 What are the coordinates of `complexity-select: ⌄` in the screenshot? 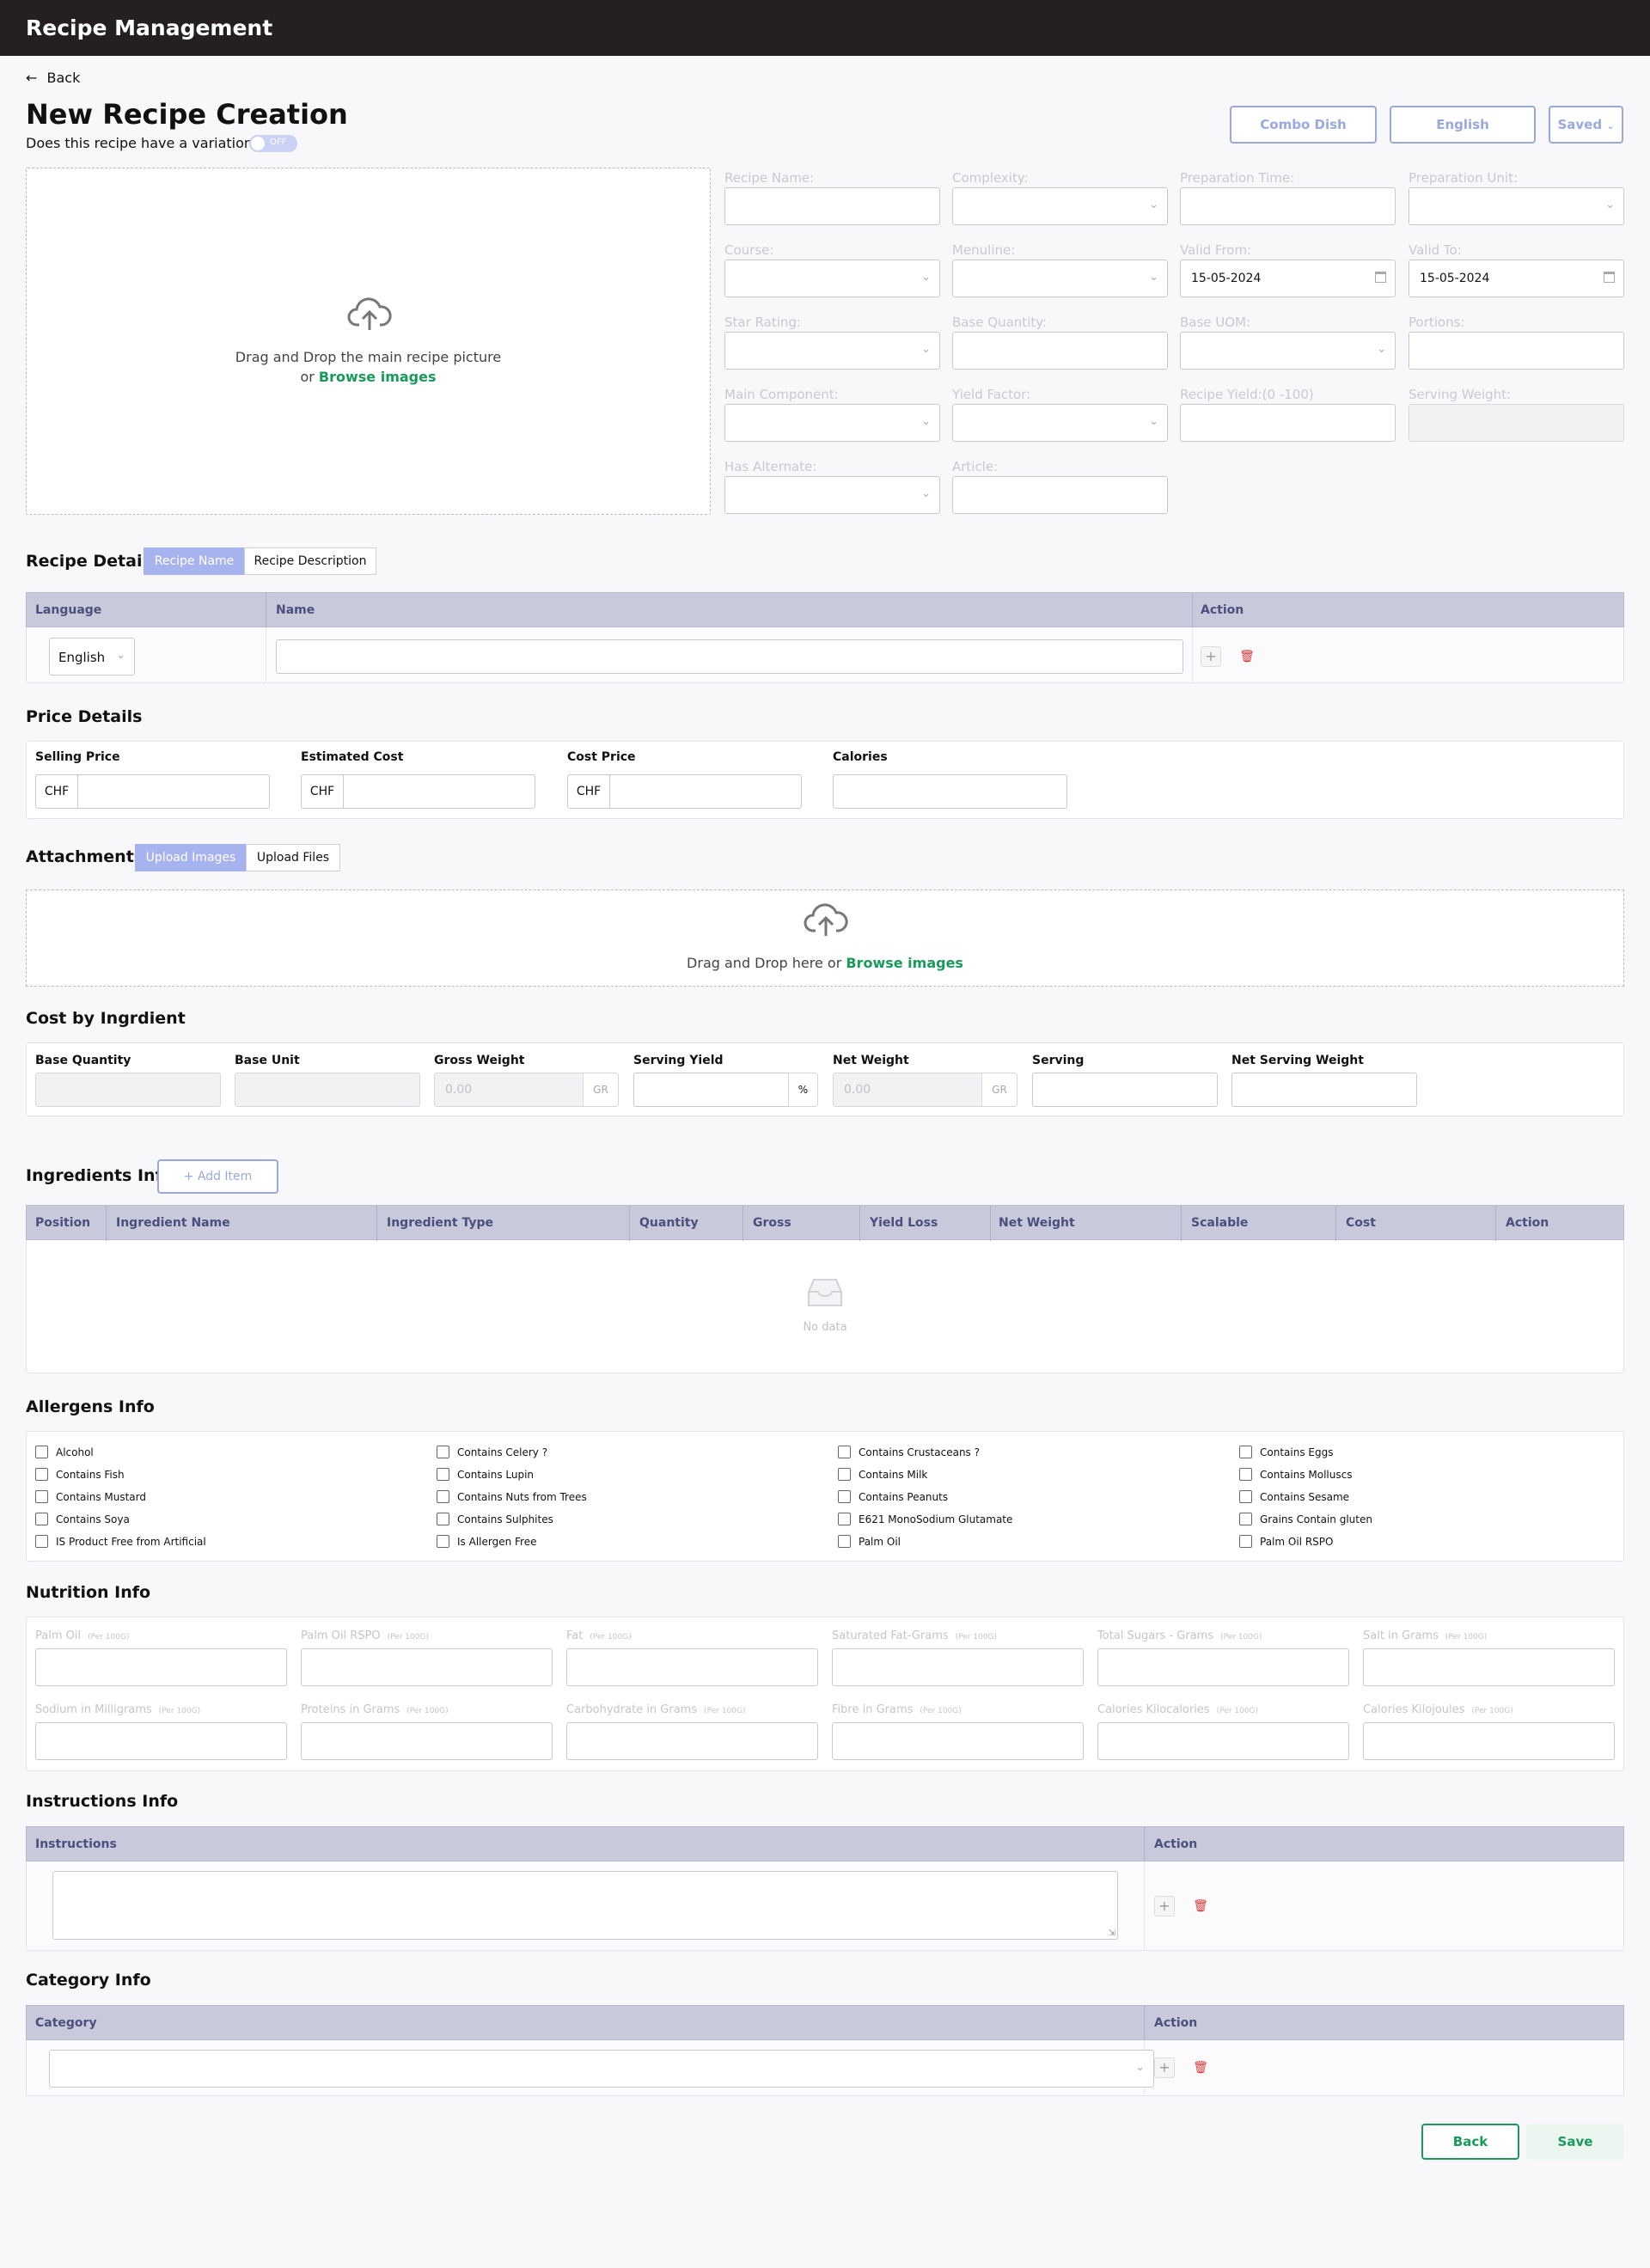 It's located at (1060, 206).